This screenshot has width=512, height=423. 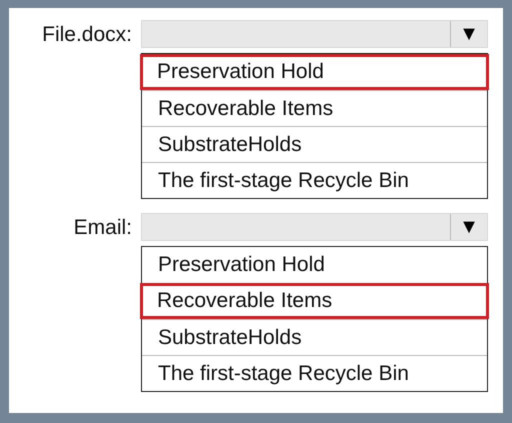 I want to click on field-label: File.docx:, so click(x=86, y=35).